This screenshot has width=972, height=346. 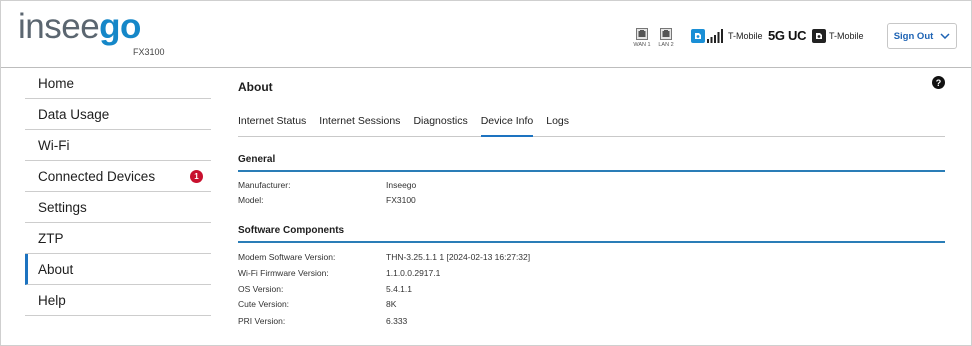 What do you see at coordinates (397, 321) in the screenshot?
I see `info-value: 6.333` at bounding box center [397, 321].